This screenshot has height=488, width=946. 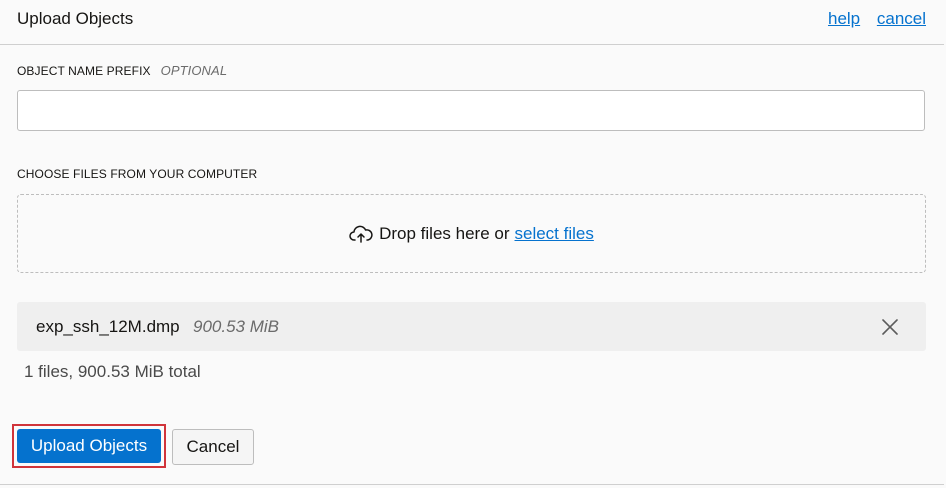 I want to click on select-files-link: select files, so click(x=554, y=234).